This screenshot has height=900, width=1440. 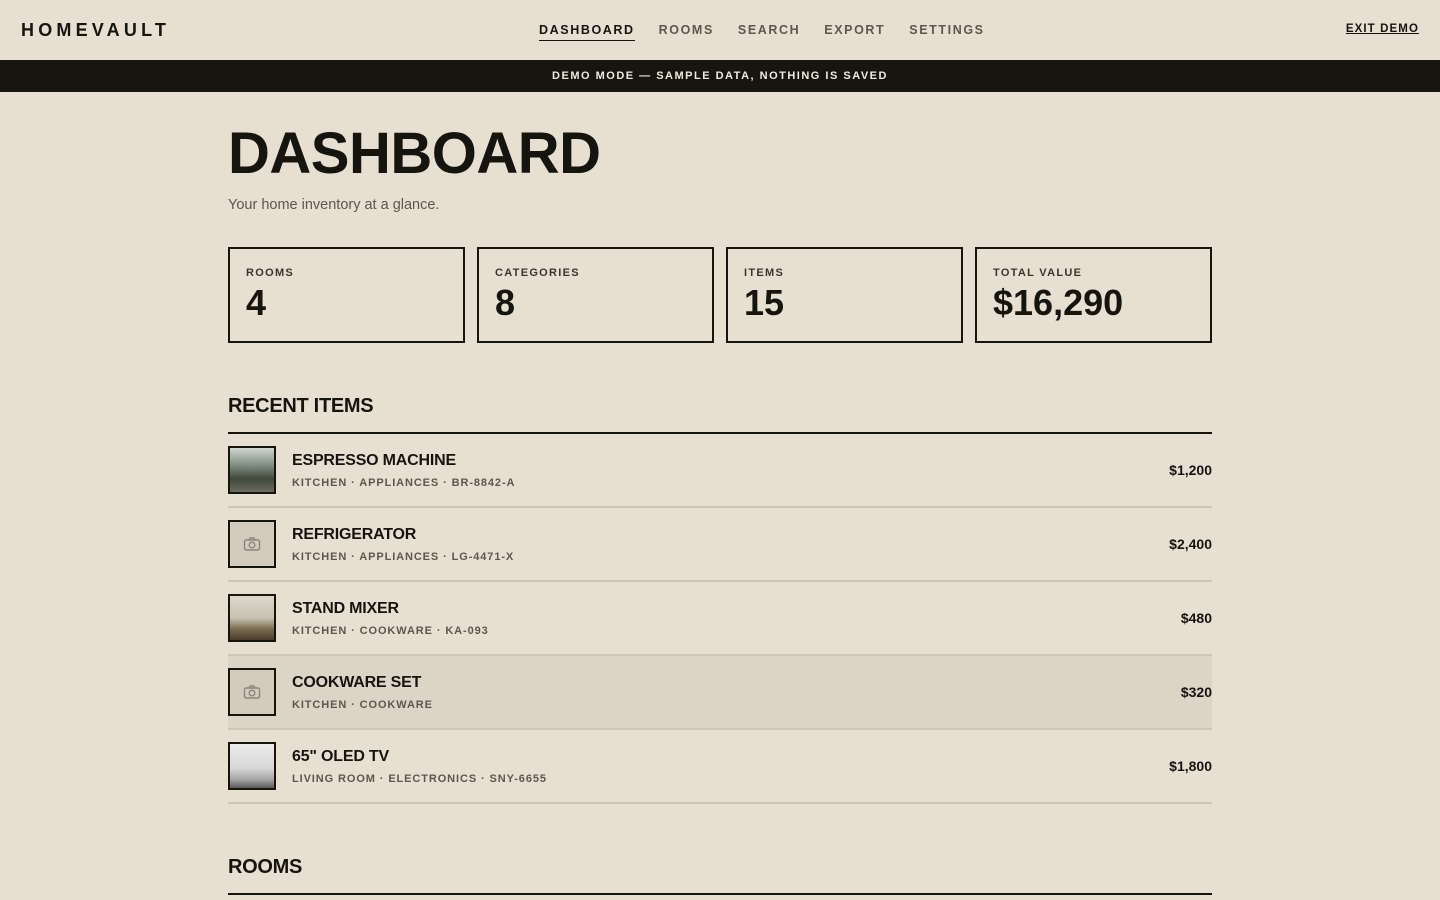 What do you see at coordinates (844, 295) in the screenshot?
I see `stat-items: ITEMS 15` at bounding box center [844, 295].